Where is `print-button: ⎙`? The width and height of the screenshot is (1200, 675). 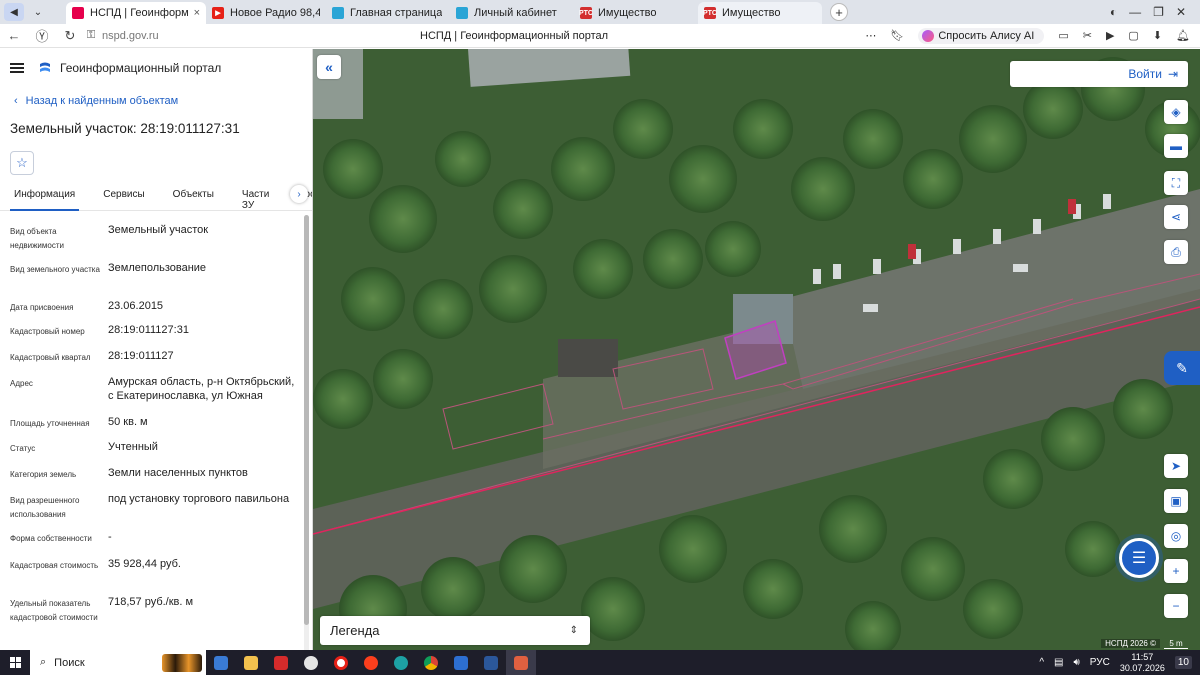 print-button: ⎙ is located at coordinates (1176, 252).